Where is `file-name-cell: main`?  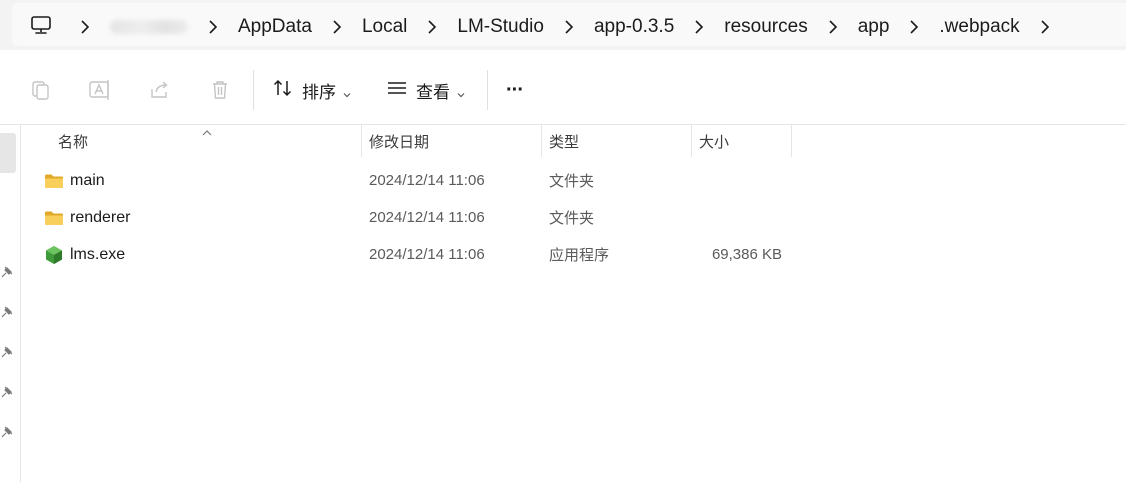 file-name-cell: main is located at coordinates (74, 180).